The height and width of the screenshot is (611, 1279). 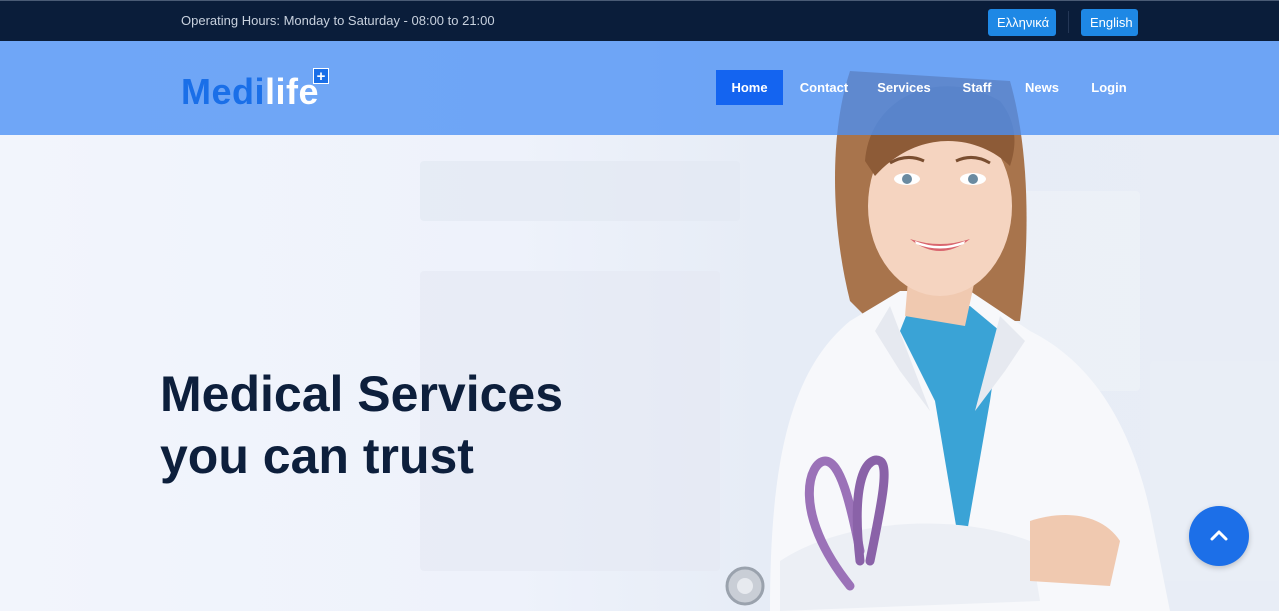 I want to click on nav-home: Home, so click(x=749, y=87).